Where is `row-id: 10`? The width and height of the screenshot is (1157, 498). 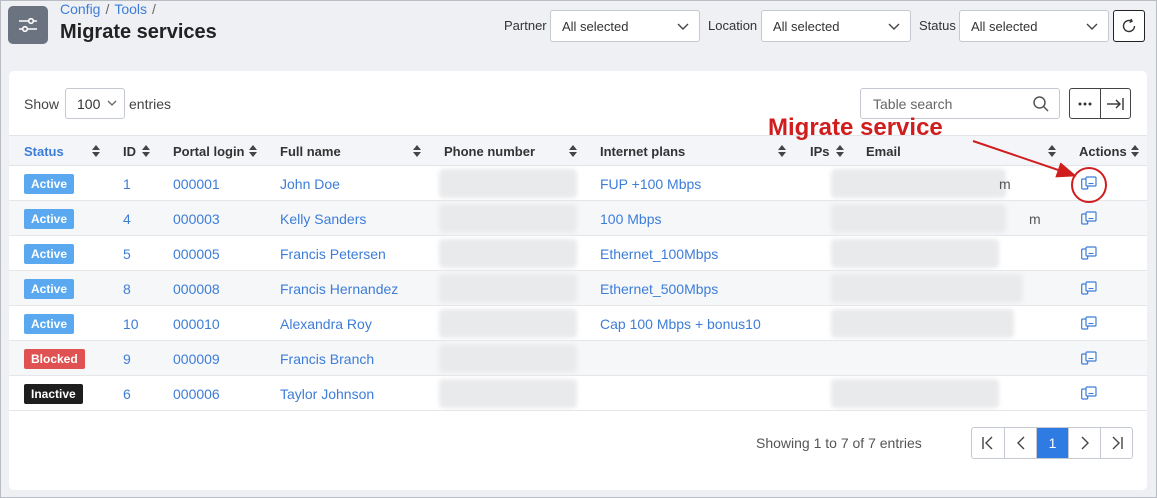
row-id: 10 is located at coordinates (131, 324).